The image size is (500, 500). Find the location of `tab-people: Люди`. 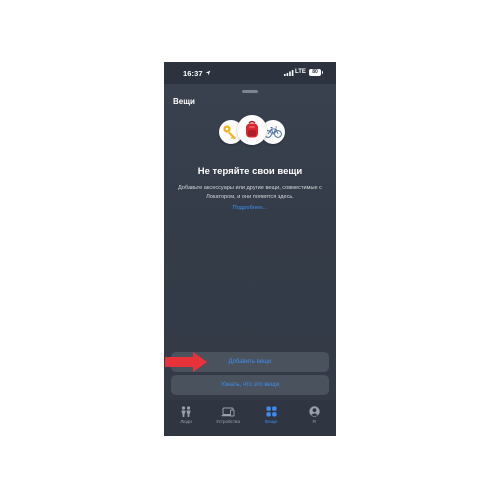

tab-people: Люди is located at coordinates (186, 415).